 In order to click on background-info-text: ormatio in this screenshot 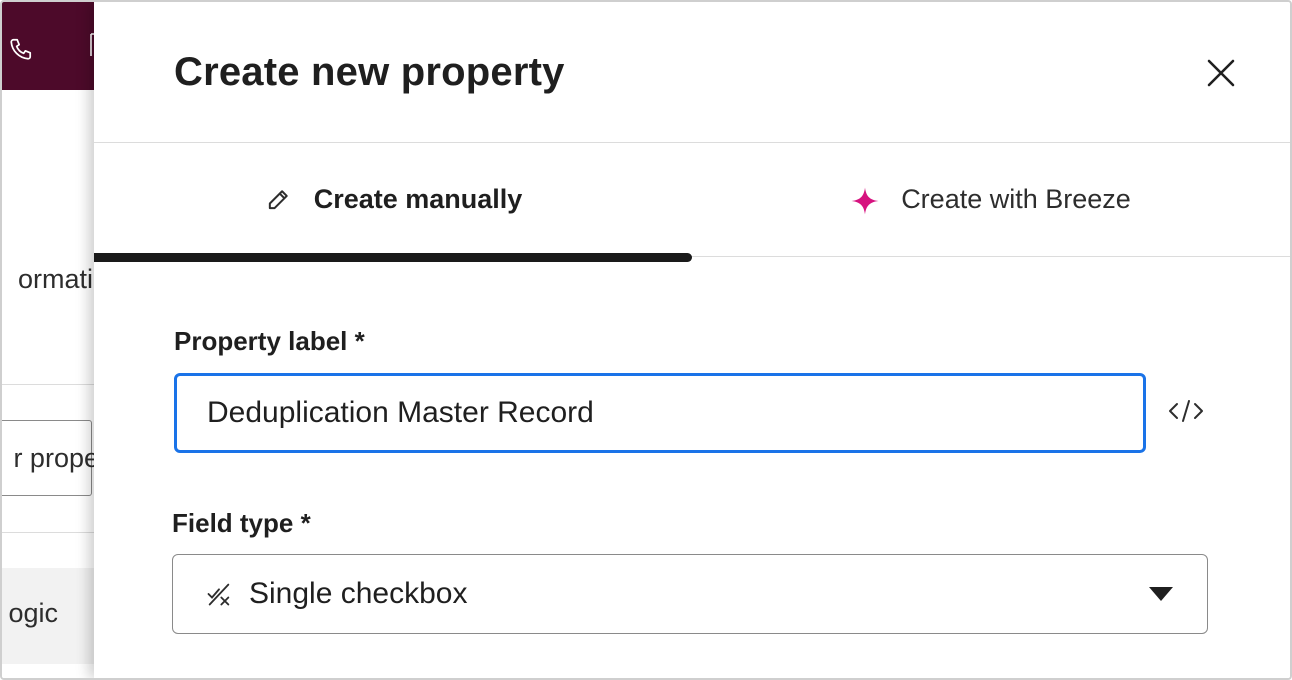, I will do `click(55, 279)`.